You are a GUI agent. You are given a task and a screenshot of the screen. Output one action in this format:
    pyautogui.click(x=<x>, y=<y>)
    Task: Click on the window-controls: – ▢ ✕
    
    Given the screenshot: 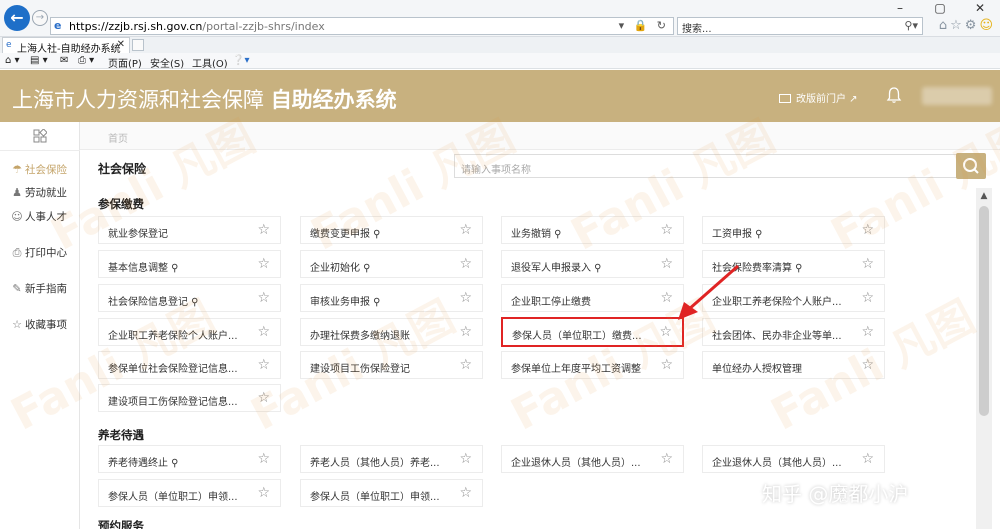 What is the action you would take?
    pyautogui.click(x=940, y=8)
    